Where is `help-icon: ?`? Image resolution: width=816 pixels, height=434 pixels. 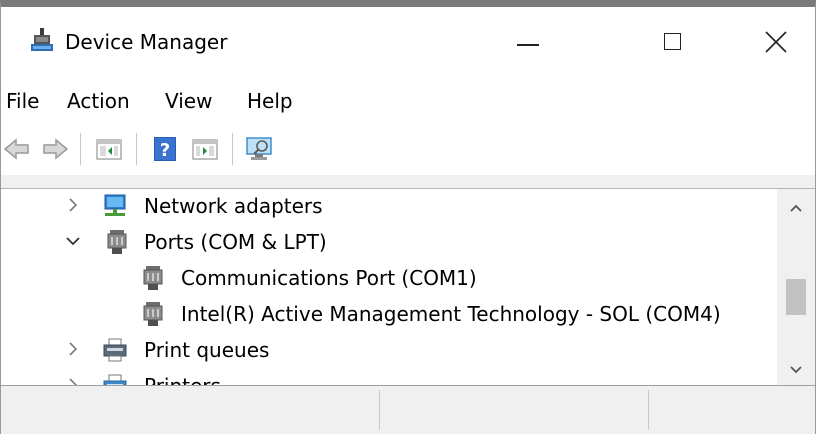 help-icon: ? is located at coordinates (165, 149).